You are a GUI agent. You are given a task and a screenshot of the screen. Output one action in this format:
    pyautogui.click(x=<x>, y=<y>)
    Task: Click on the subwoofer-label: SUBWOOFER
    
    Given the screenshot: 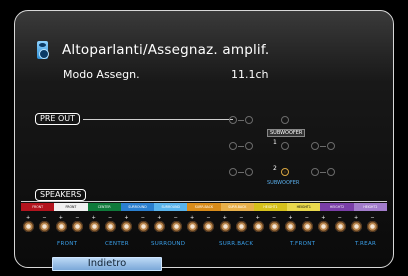 What is the action you would take?
    pyautogui.click(x=286, y=133)
    